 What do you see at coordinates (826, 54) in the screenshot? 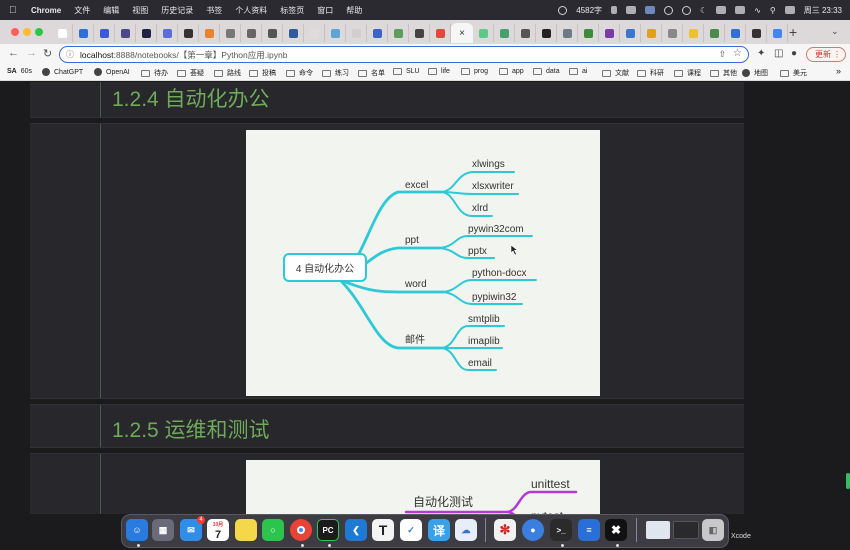
I see `update-button: 更新 ⋮` at bounding box center [826, 54].